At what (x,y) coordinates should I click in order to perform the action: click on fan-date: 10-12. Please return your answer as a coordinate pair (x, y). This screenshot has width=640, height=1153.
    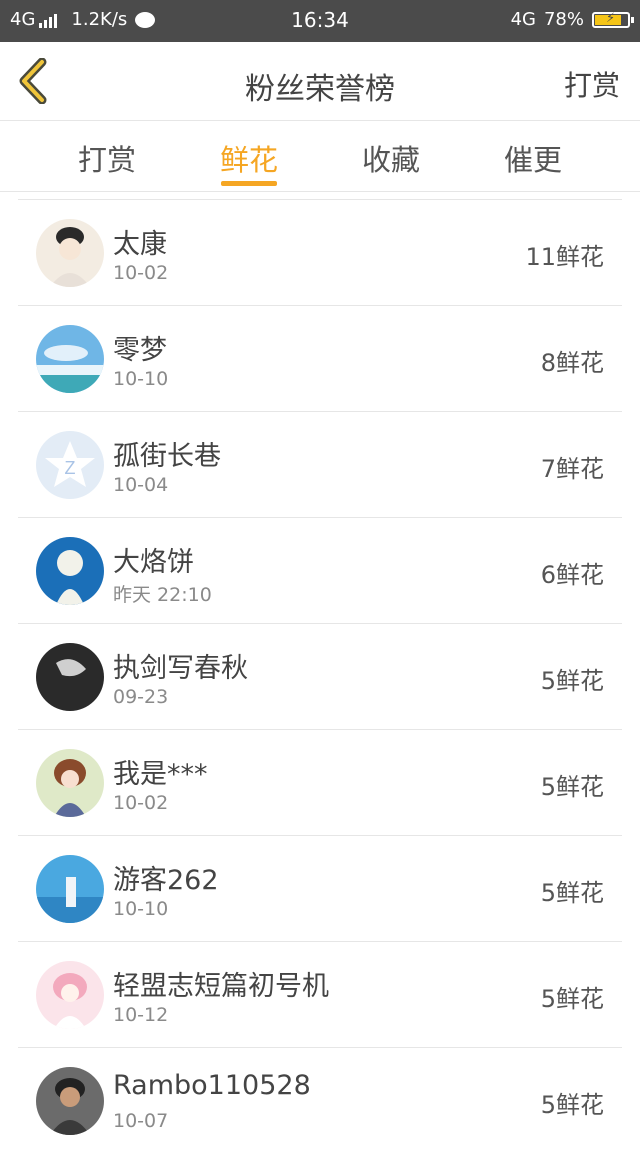
    Looking at the image, I should click on (141, 1015).